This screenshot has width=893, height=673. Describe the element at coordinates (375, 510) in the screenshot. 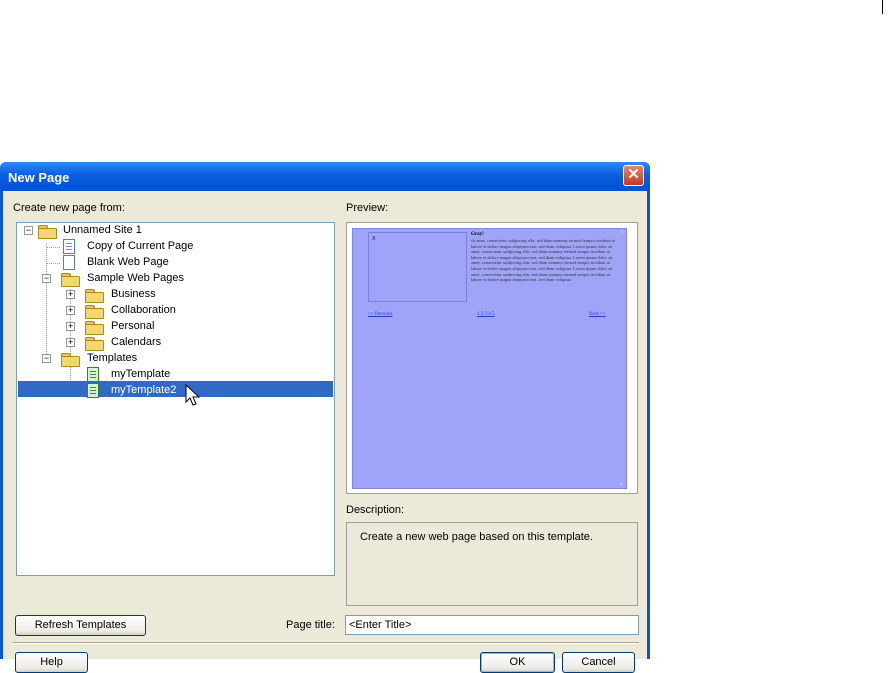

I see `description-label: Description:` at that location.